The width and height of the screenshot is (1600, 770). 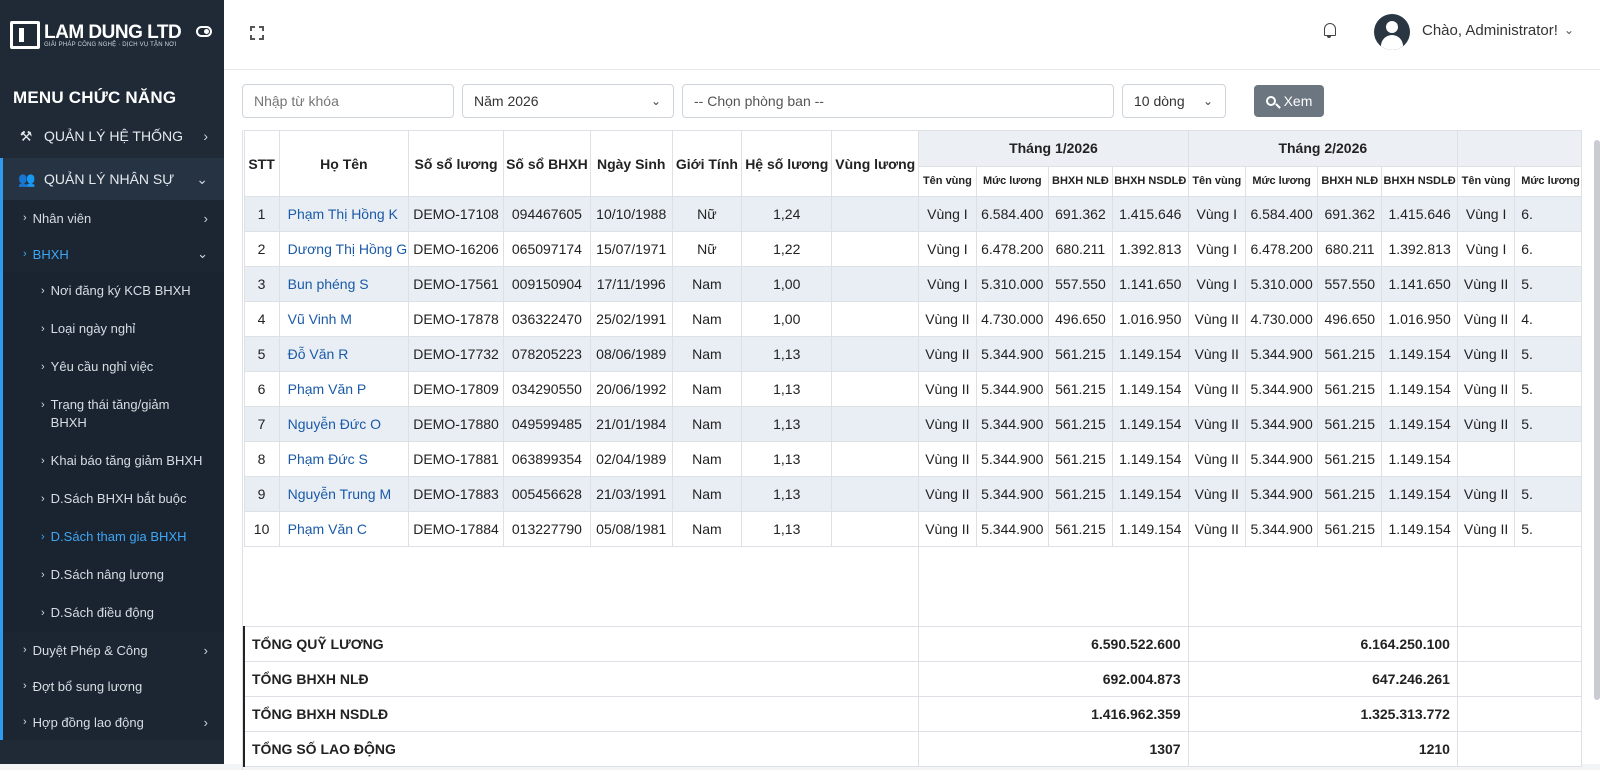 I want to click on year-select: Năm 2026 ⌄, so click(x=568, y=101).